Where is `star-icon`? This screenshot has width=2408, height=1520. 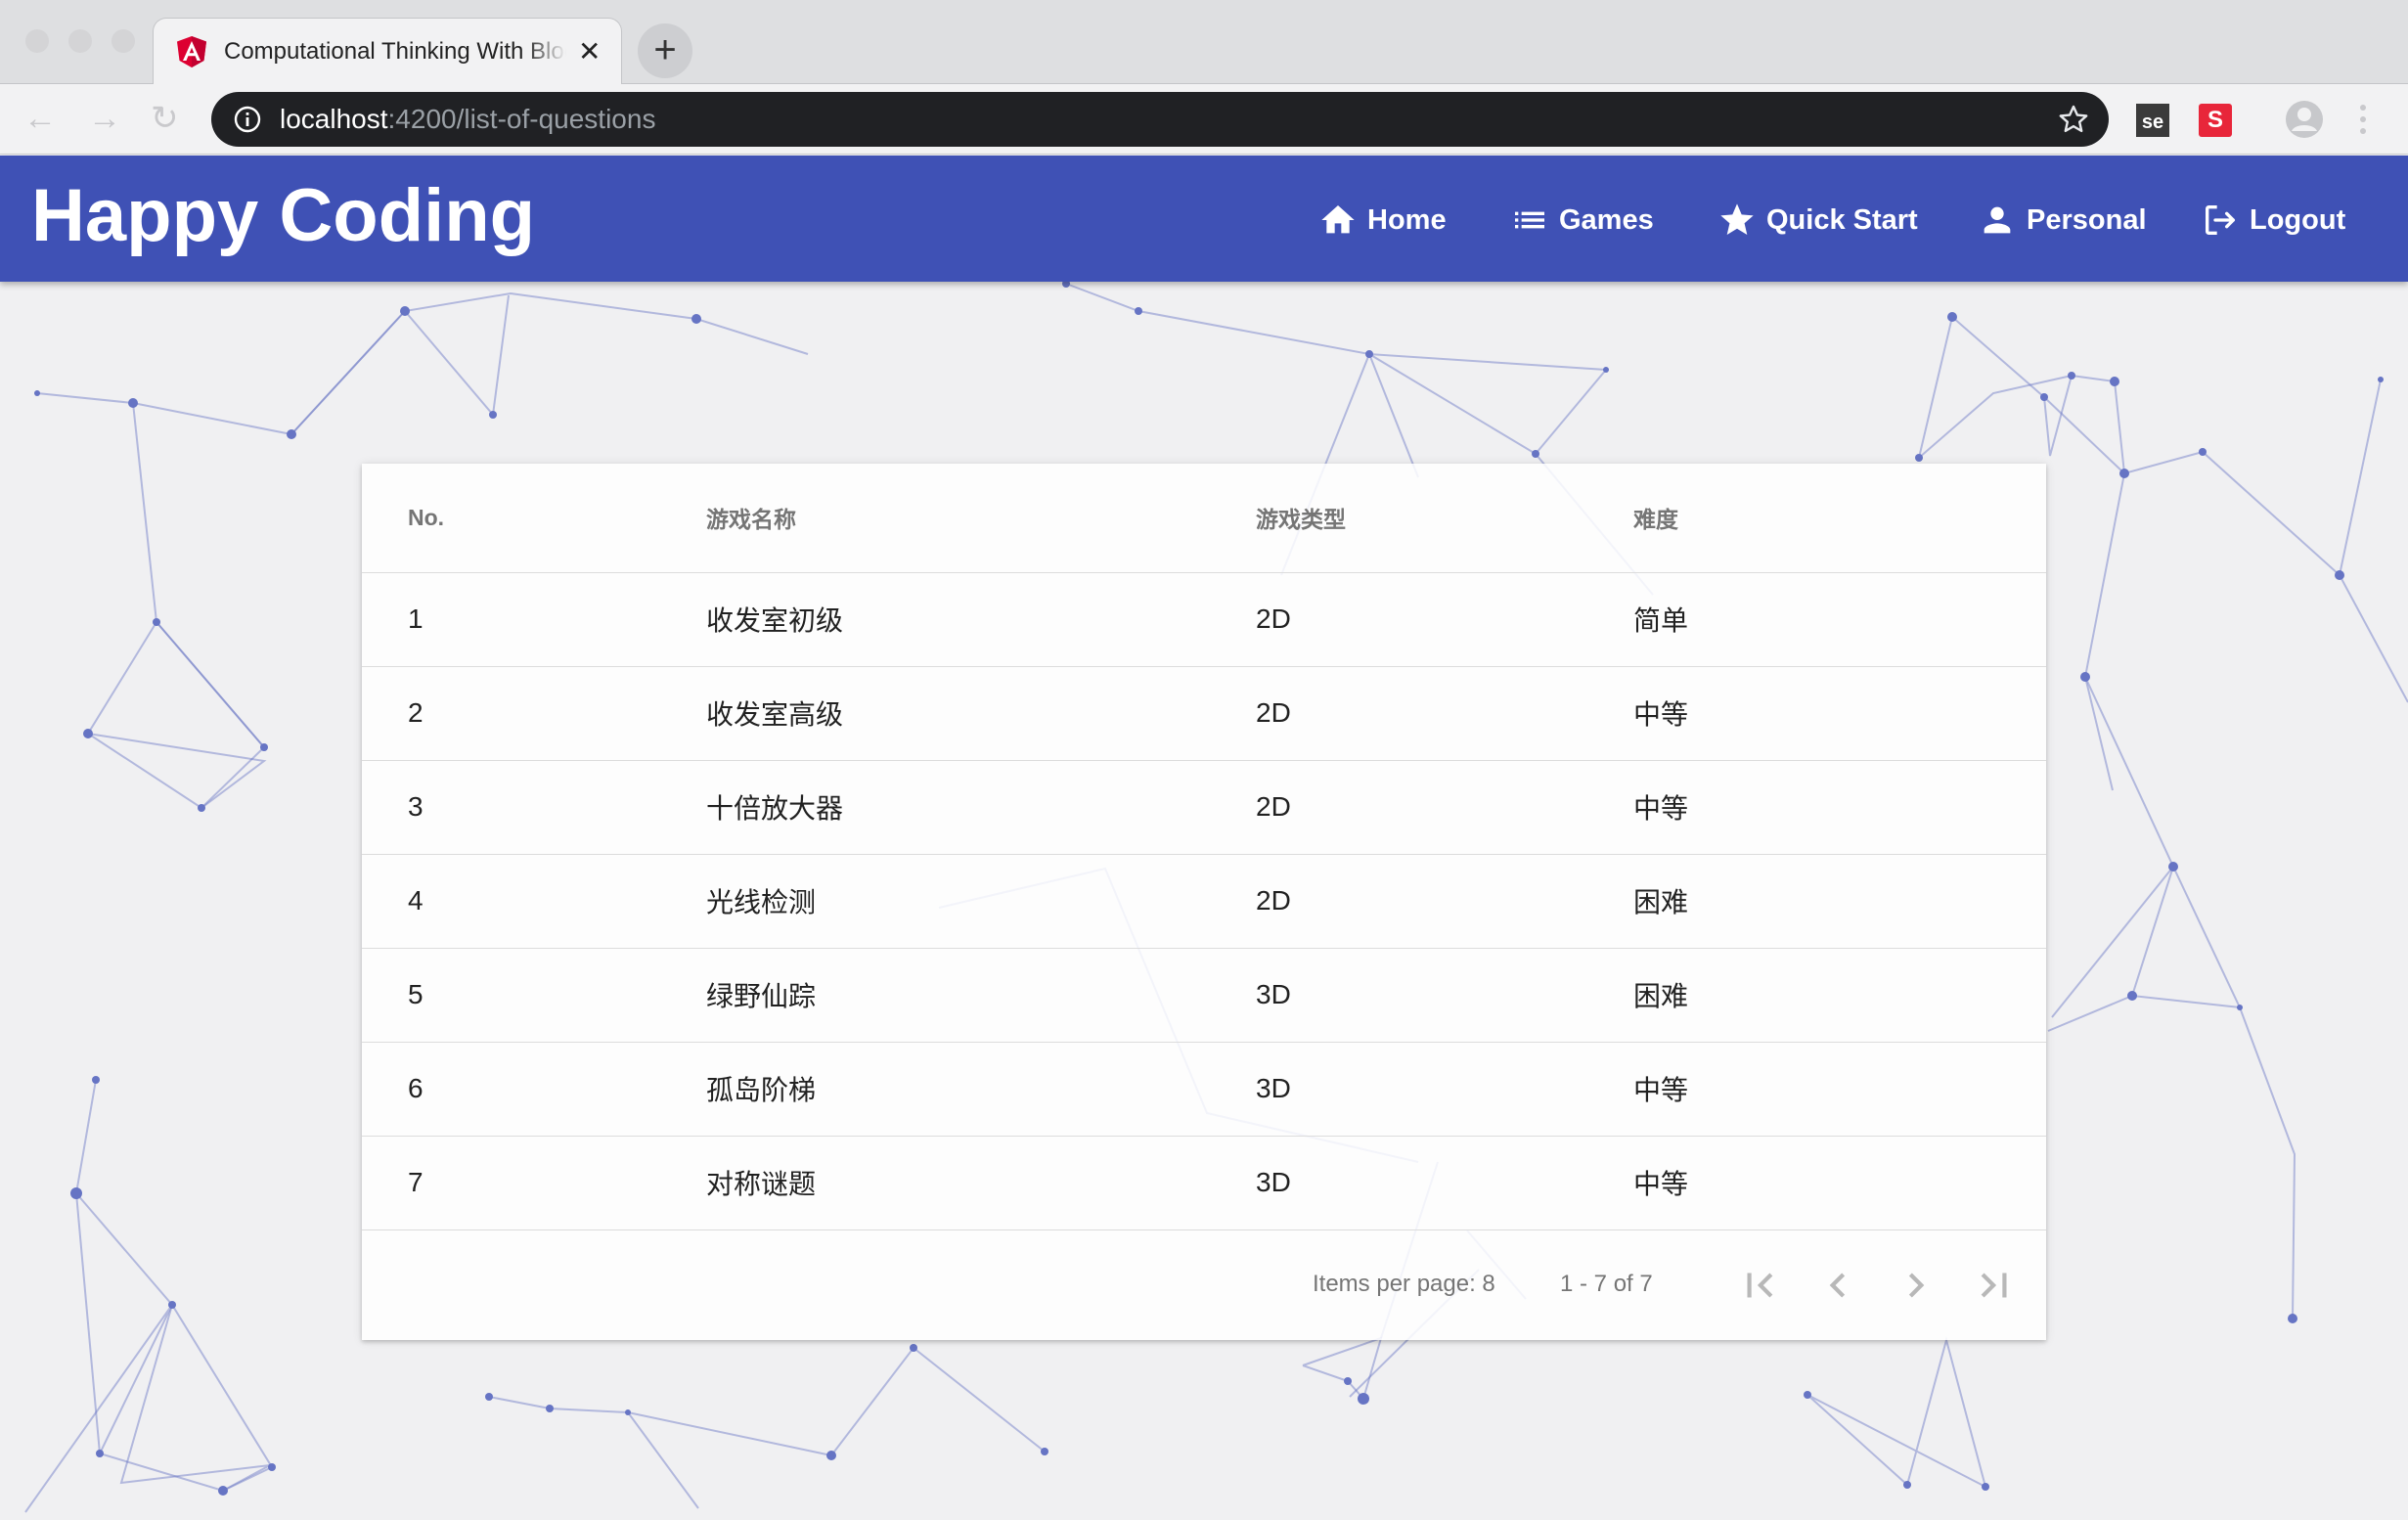 star-icon is located at coordinates (1737, 219).